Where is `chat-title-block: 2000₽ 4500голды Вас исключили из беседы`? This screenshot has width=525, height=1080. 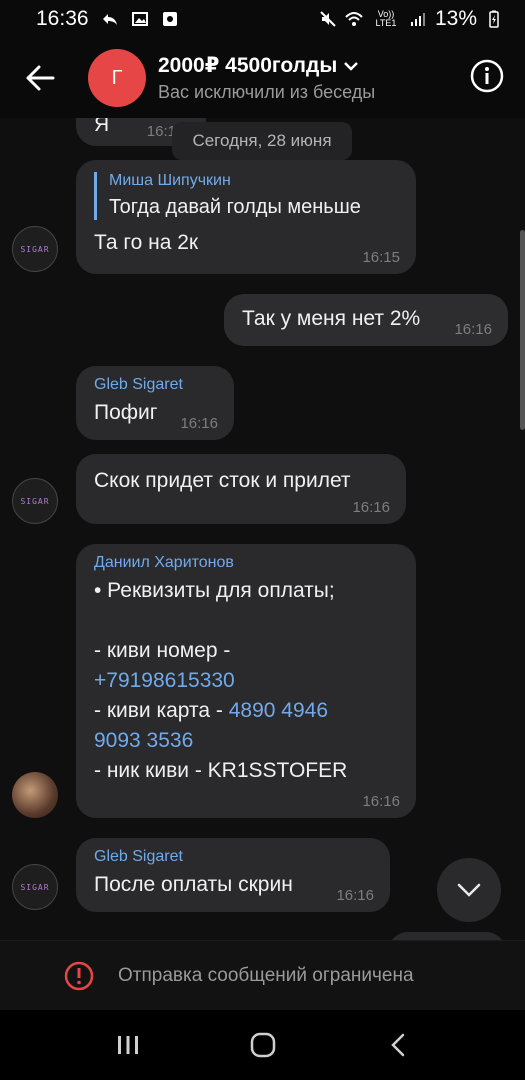 chat-title-block: 2000₽ 4500голды Вас исключили из беседы is located at coordinates (266, 78).